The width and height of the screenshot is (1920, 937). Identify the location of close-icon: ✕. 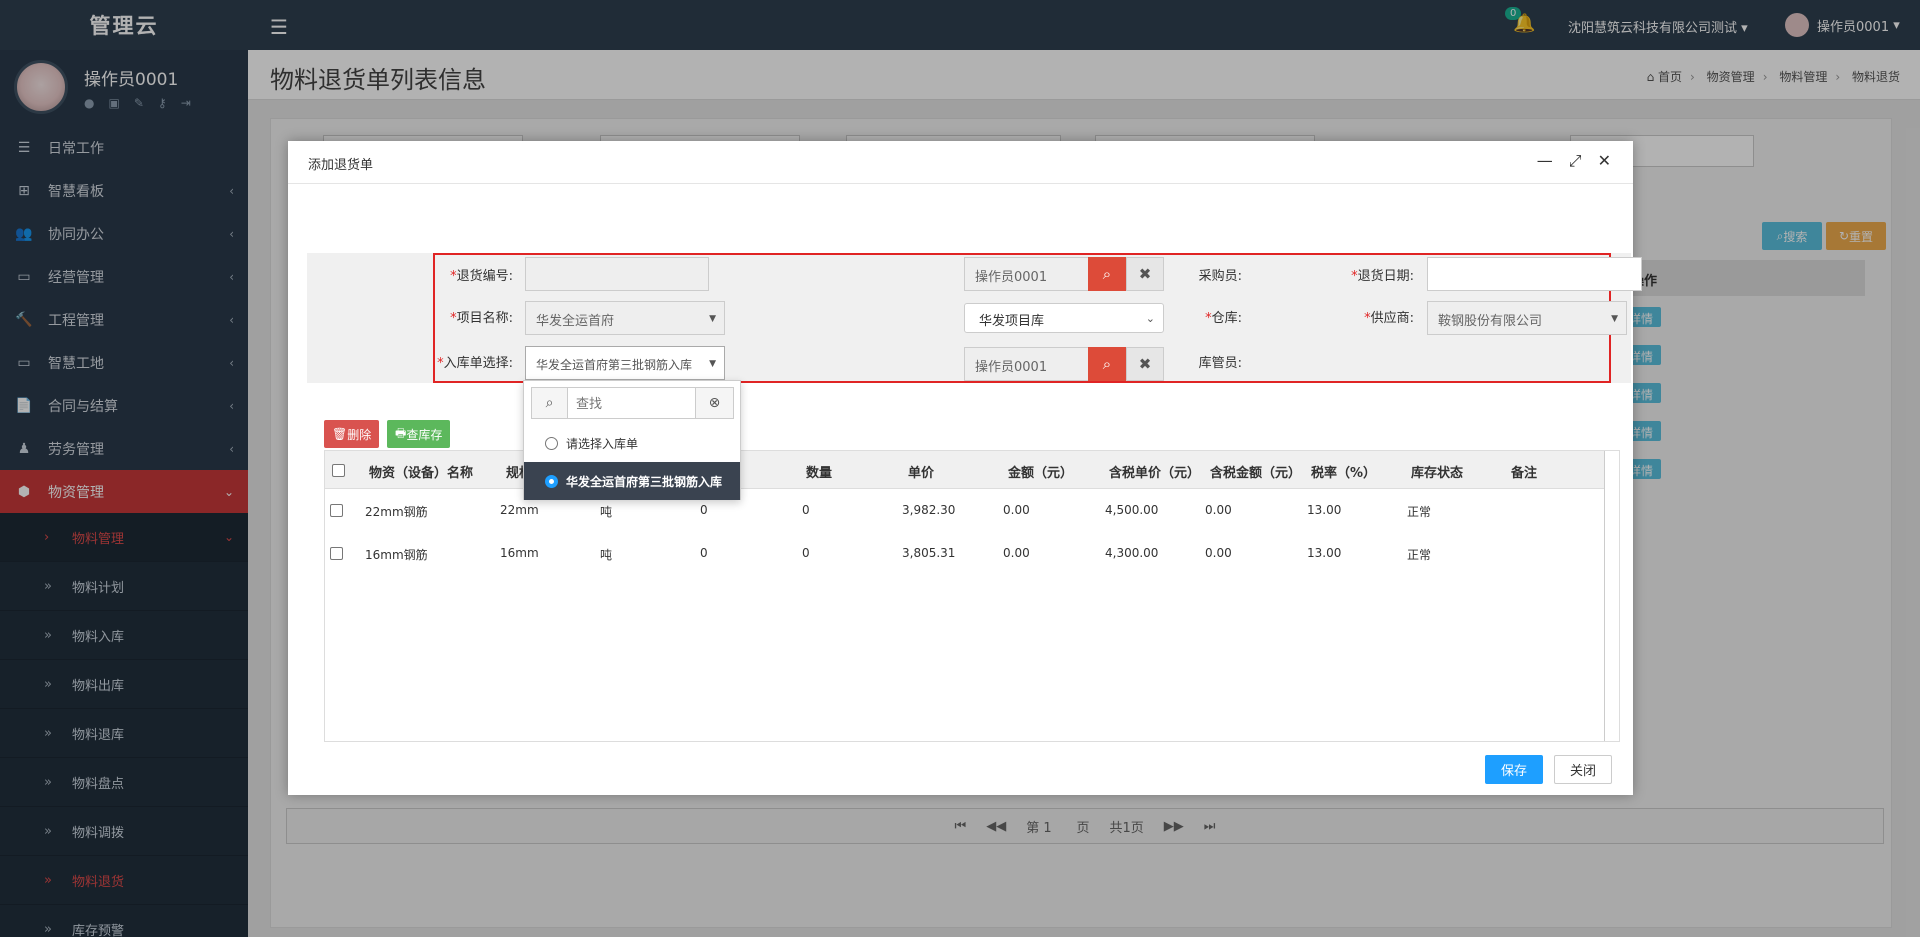
(1604, 161).